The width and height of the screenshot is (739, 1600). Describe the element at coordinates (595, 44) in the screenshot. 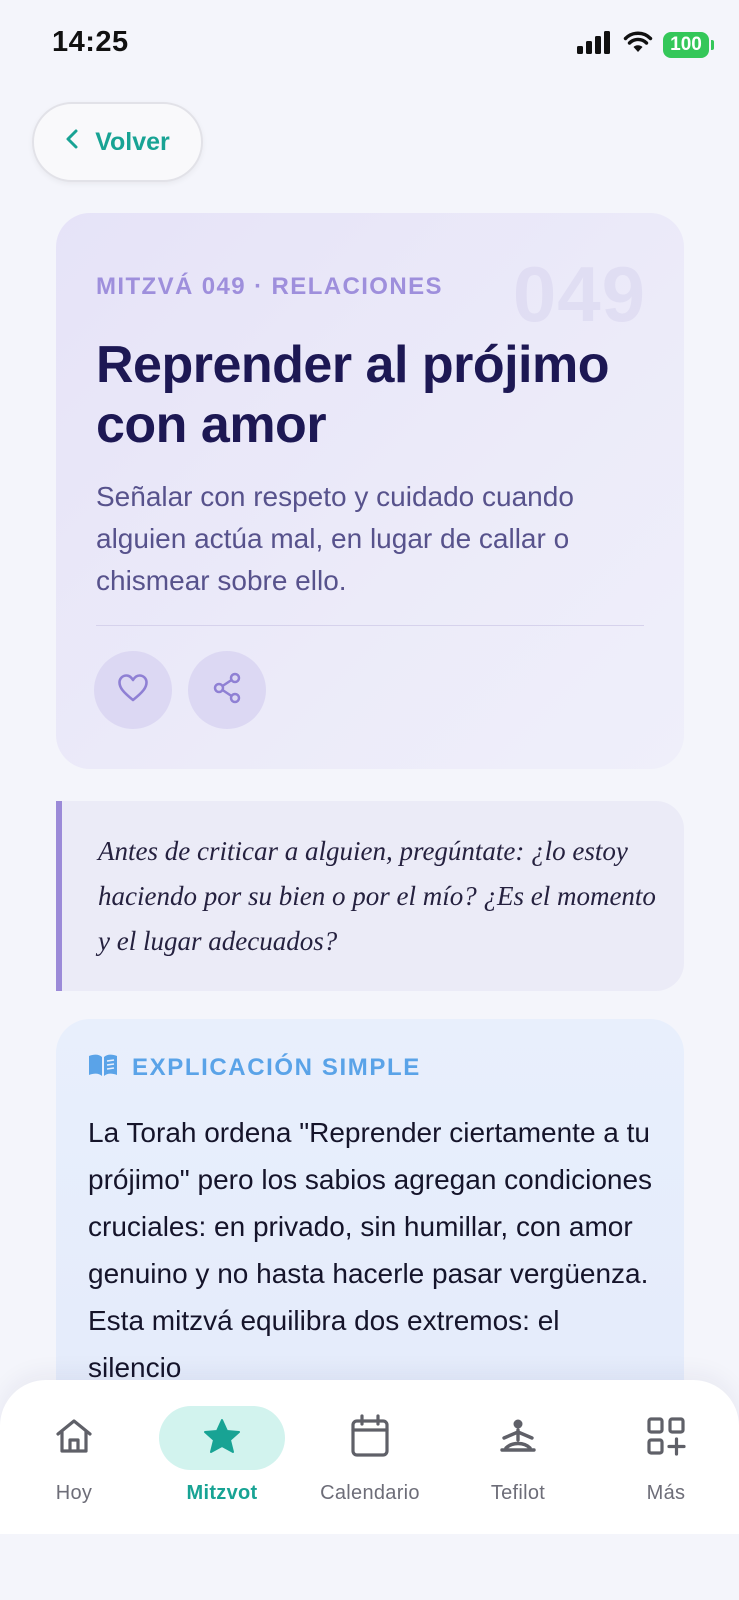

I see `signal-icon` at that location.